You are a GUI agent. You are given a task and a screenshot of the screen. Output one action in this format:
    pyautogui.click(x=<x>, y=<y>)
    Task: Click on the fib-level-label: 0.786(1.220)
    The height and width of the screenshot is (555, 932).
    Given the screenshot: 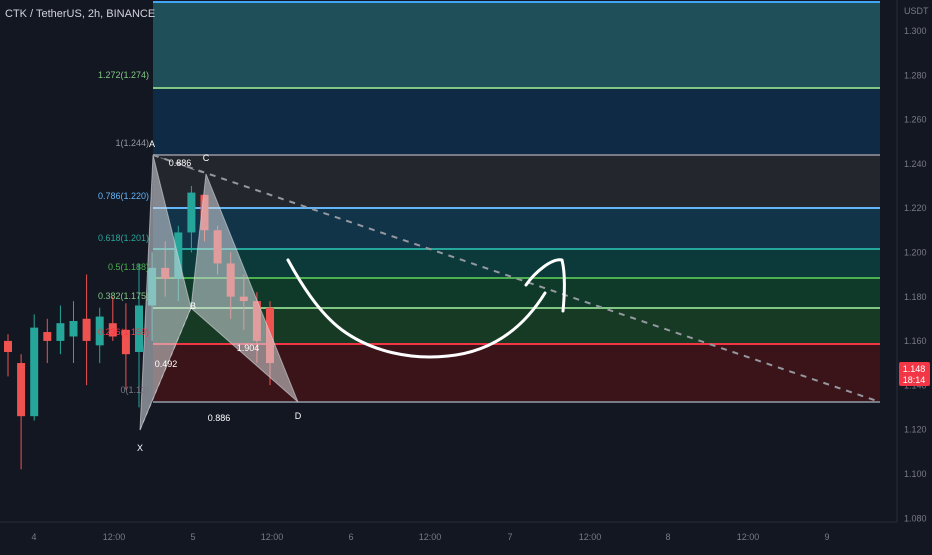 What is the action you would take?
    pyautogui.click(x=123, y=196)
    